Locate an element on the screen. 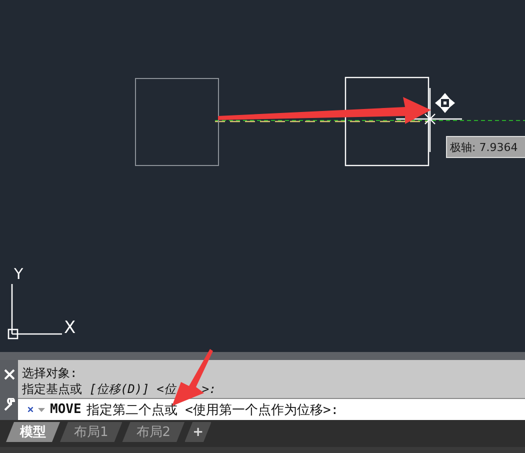  layout-tab: 模型 is located at coordinates (33, 432).